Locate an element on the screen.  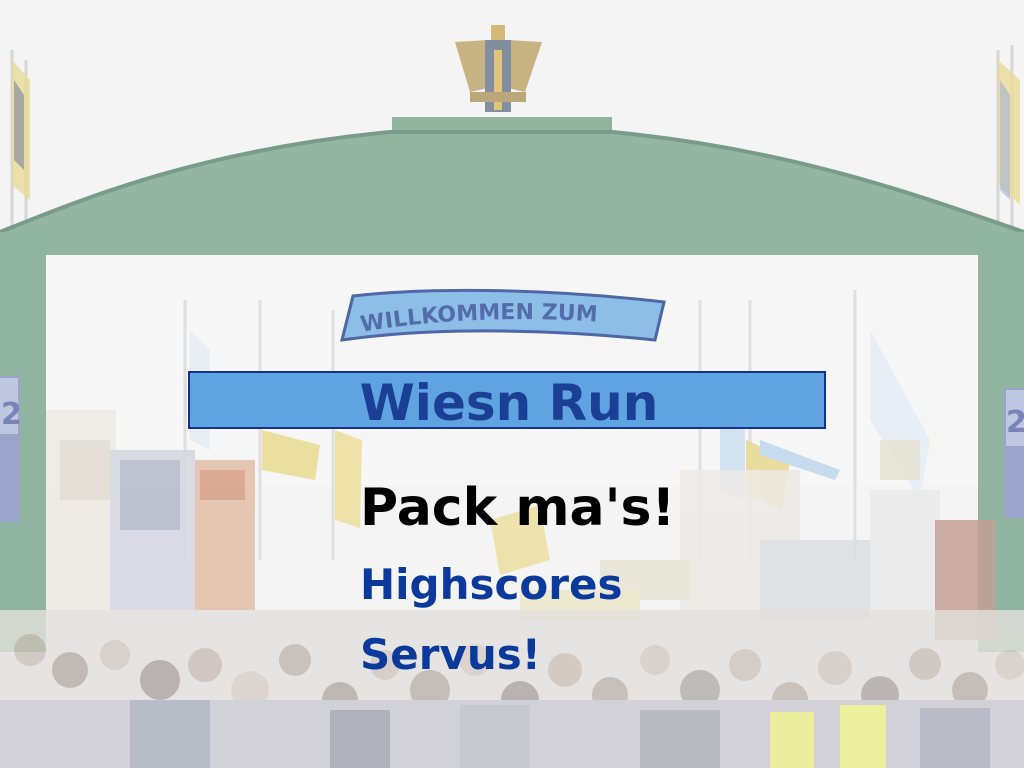
menu-item-highscores: Highscores is located at coordinates (491, 584).